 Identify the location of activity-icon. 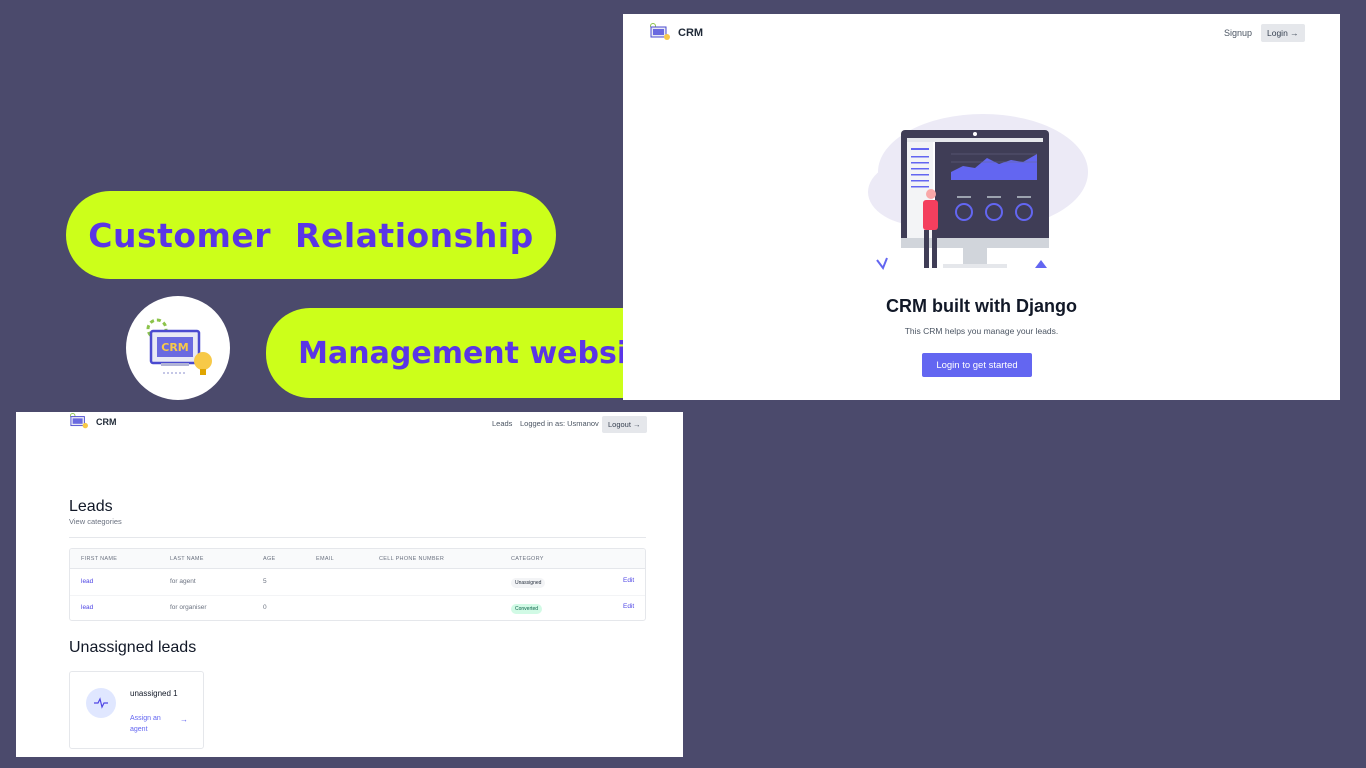
(101, 703).